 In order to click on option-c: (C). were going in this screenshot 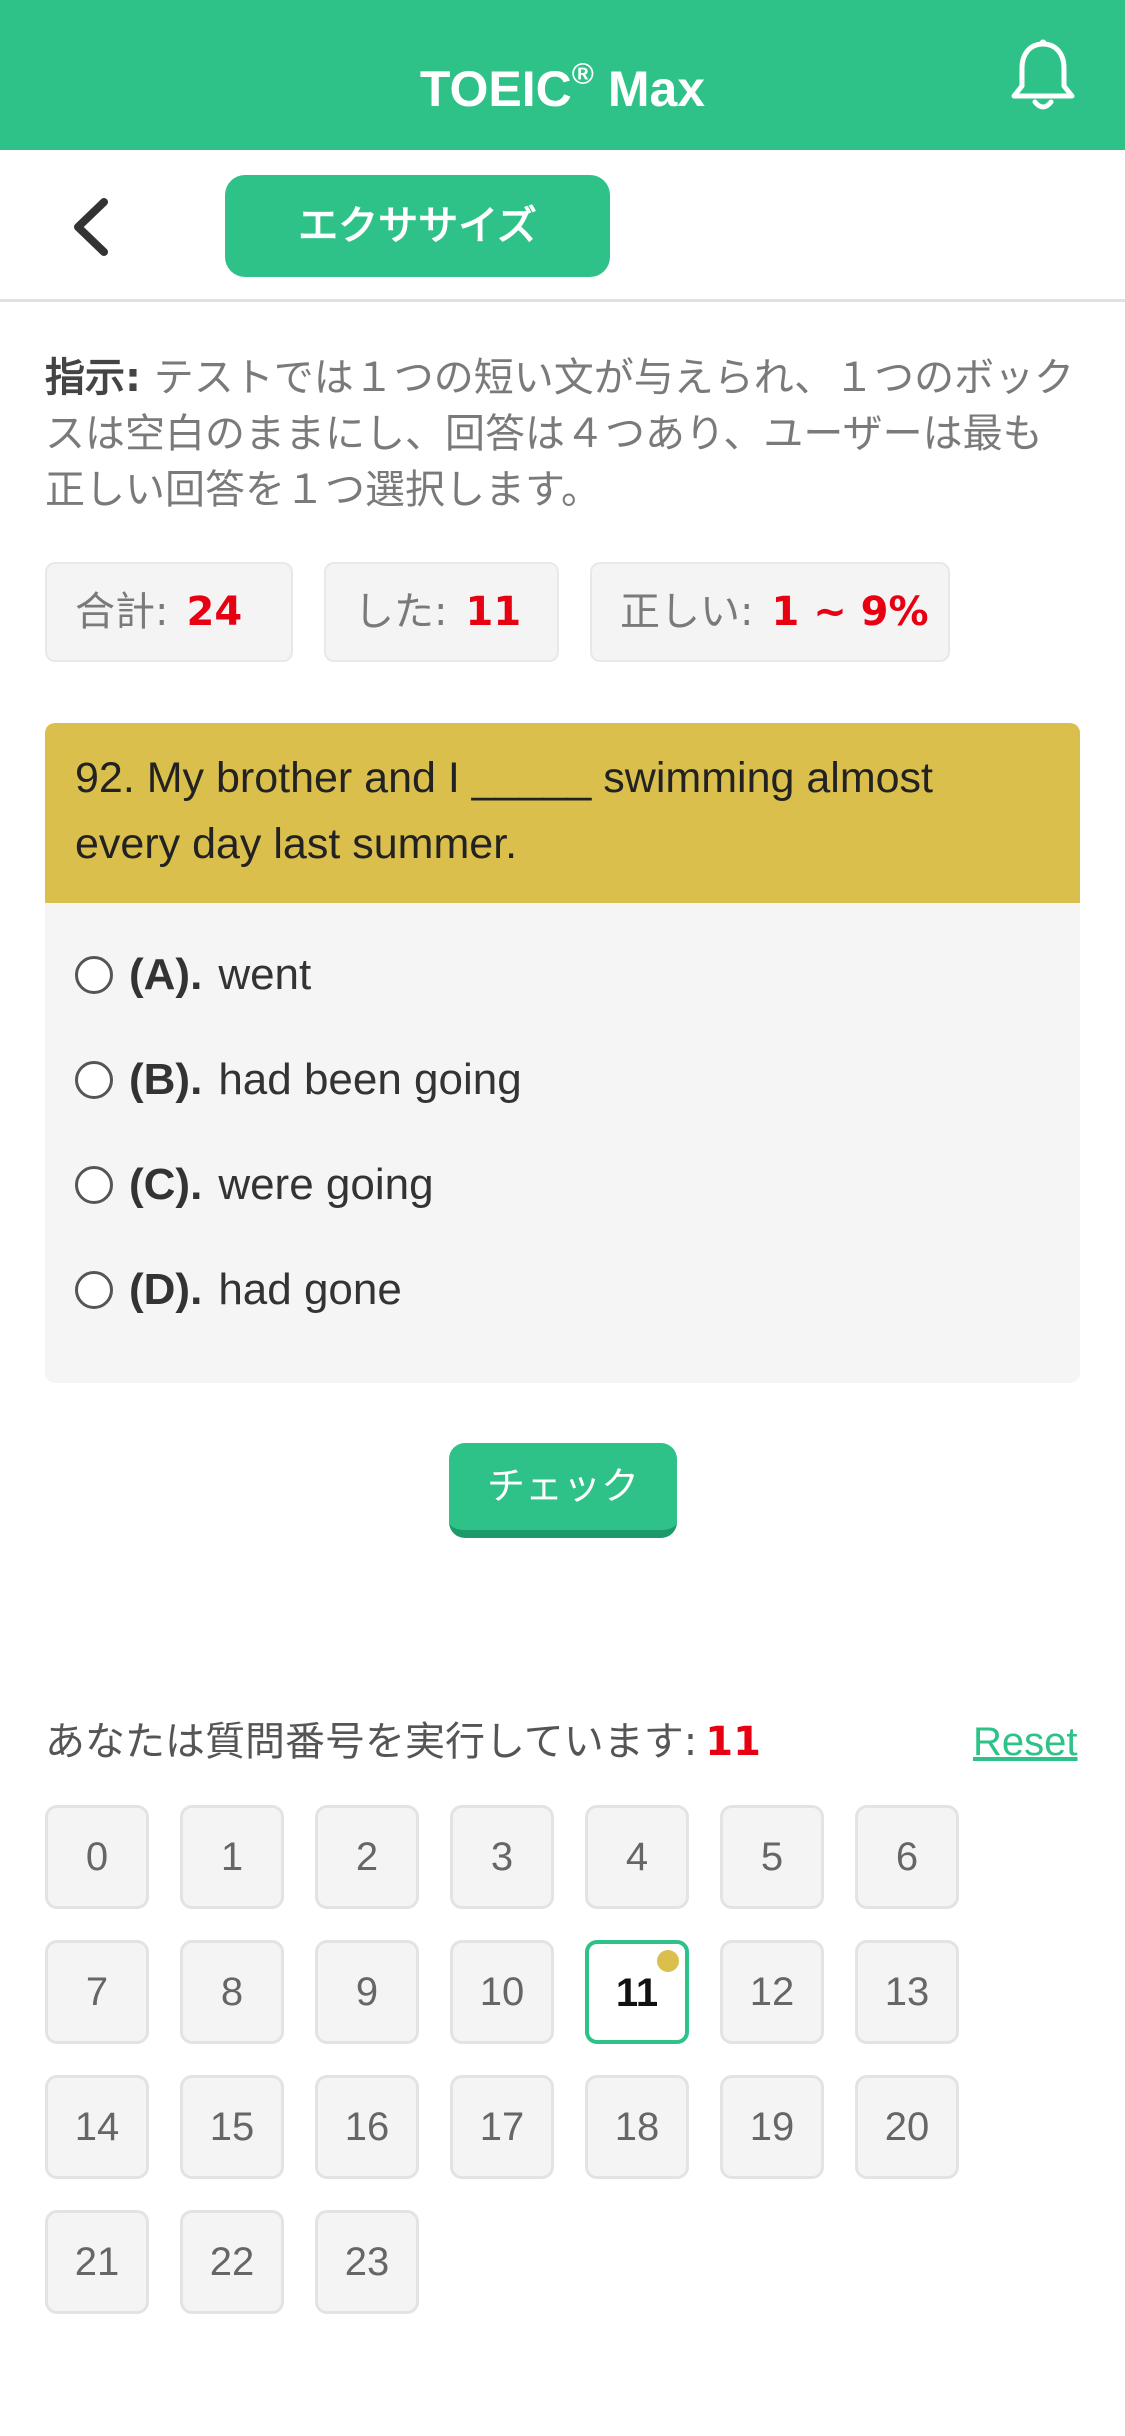, I will do `click(254, 1185)`.